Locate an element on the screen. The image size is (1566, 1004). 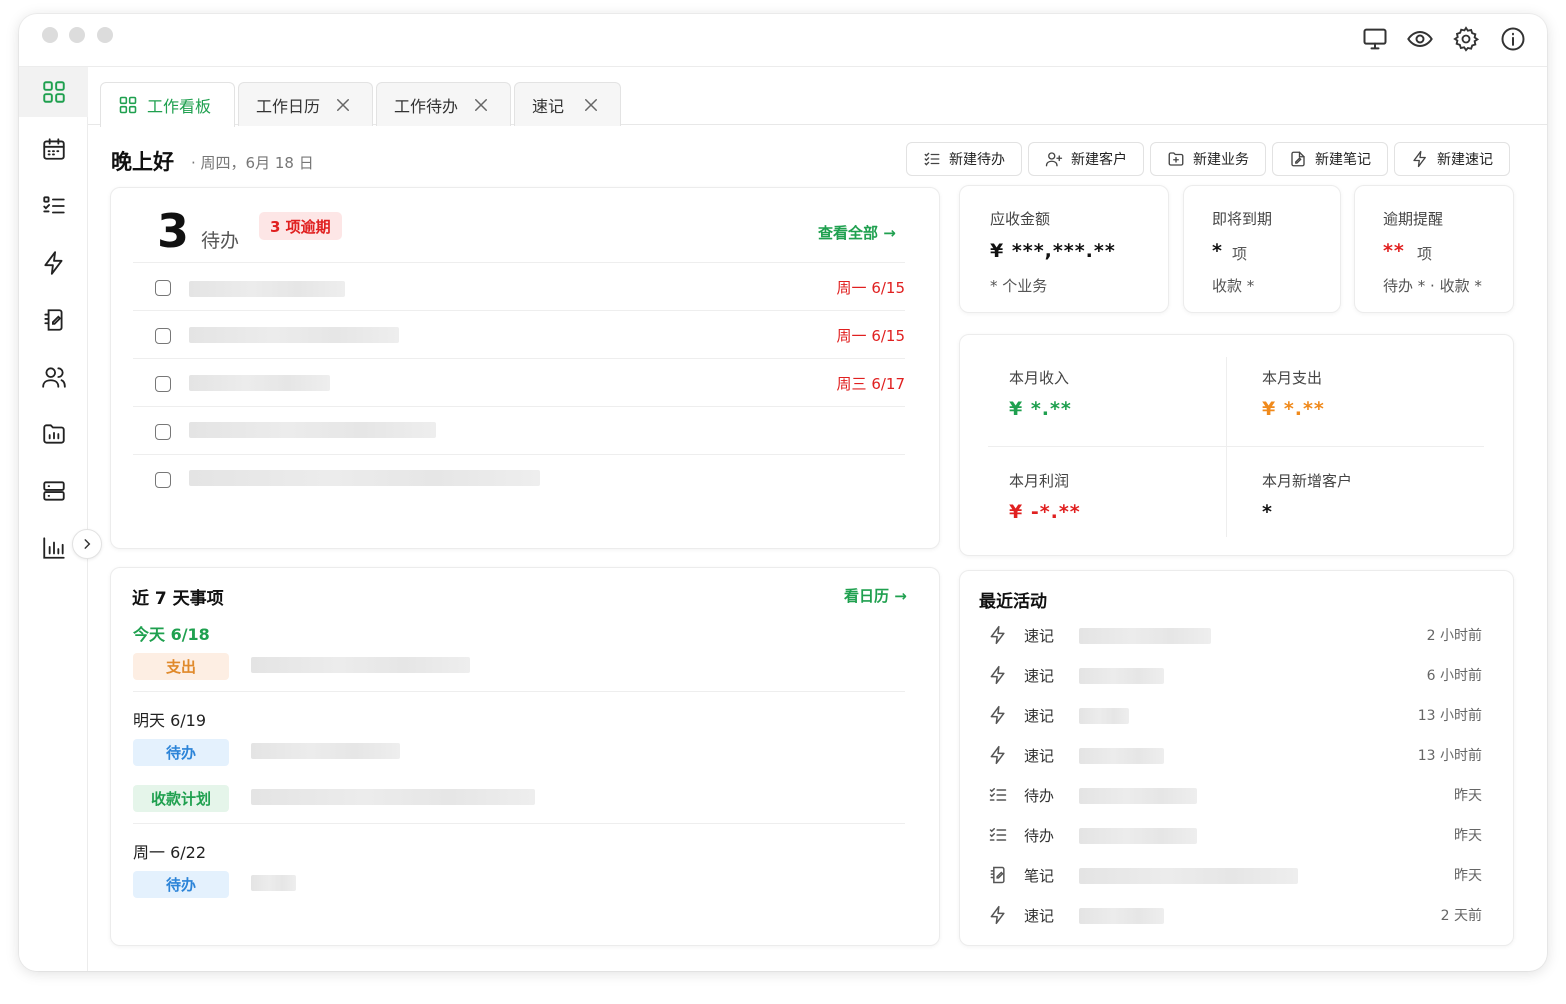
expiring-card: 即将到期 * 项 收款 * is located at coordinates (1262, 249).